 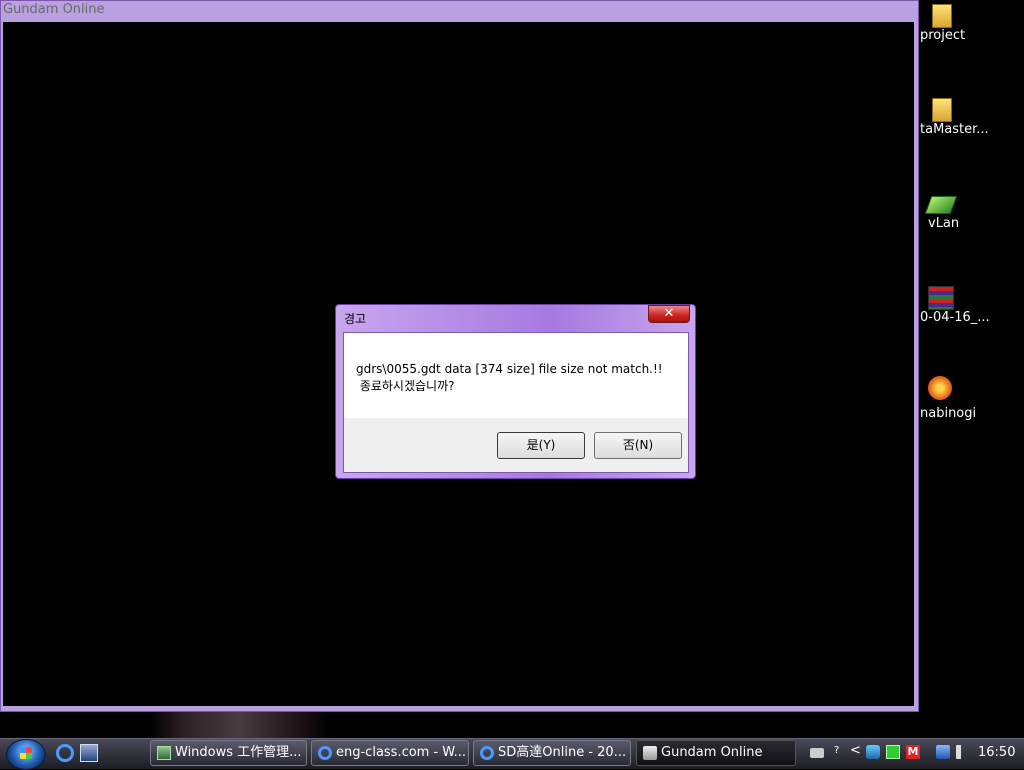 I want to click on yes-button: 是(Y), so click(x=541, y=445).